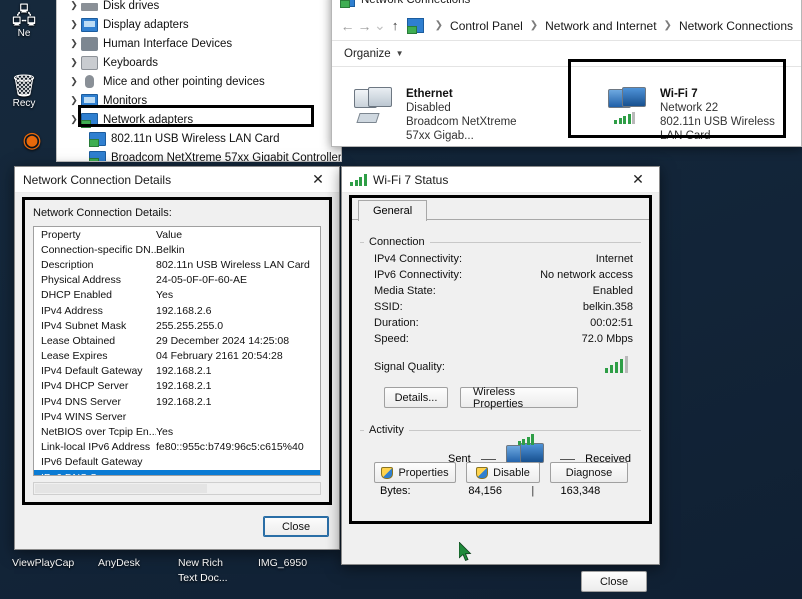 The height and width of the screenshot is (599, 802). I want to click on anydesk-label: AnyDesk, so click(119, 563).